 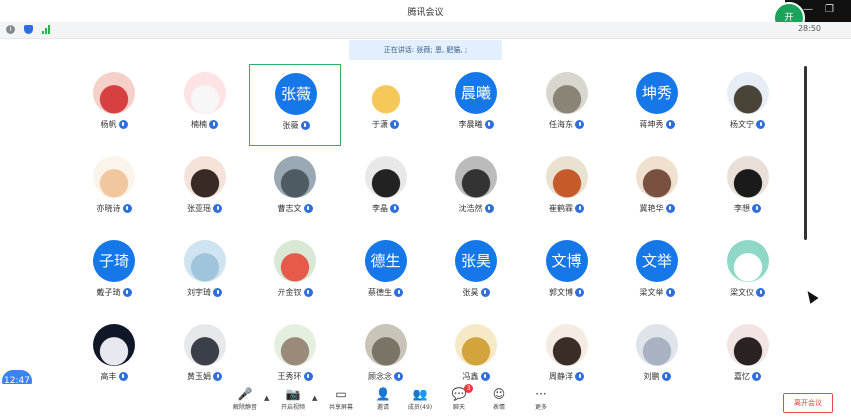 I want to click on meeting-toolbar: 🎤 解除静音 ▲ 📷 开启视频 ▲ ▭ 共享屏幕 👤 邀请 👥 成员(49) 💬 聊天 3 ☺ 表情 ··· 更多, so click(x=425, y=401).